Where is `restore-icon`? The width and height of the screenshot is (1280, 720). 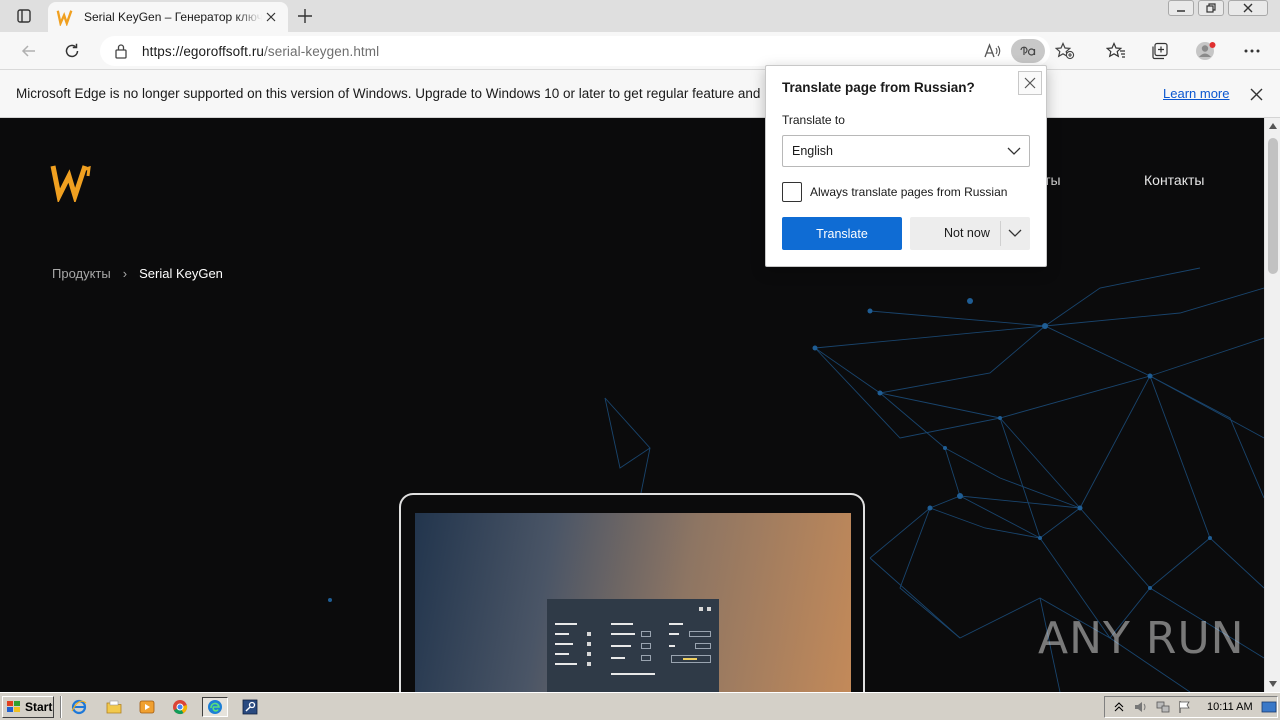
restore-icon is located at coordinates (1211, 8).